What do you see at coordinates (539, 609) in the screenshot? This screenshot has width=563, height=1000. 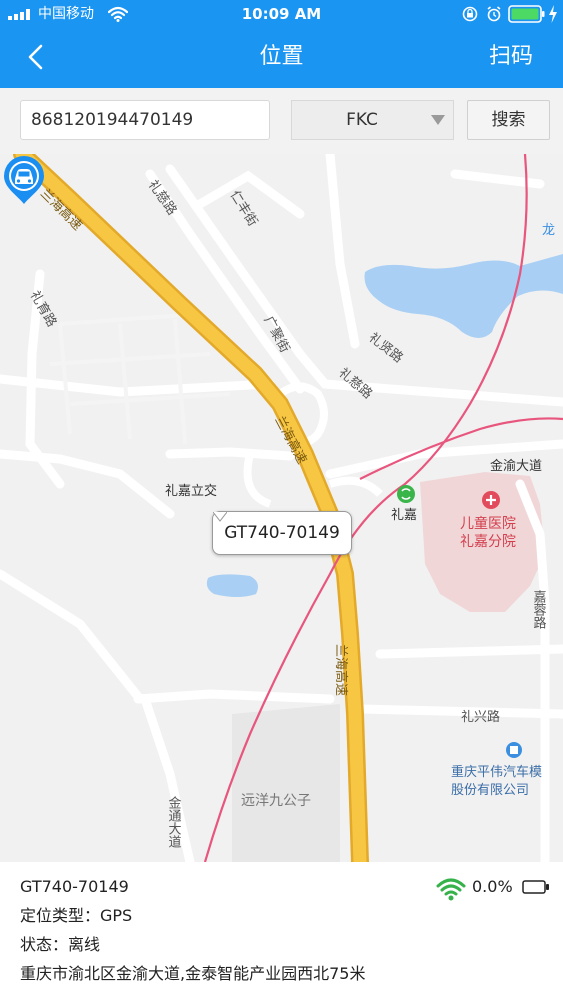 I see `map-label-jiarong-road: 嘉蓉路` at bounding box center [539, 609].